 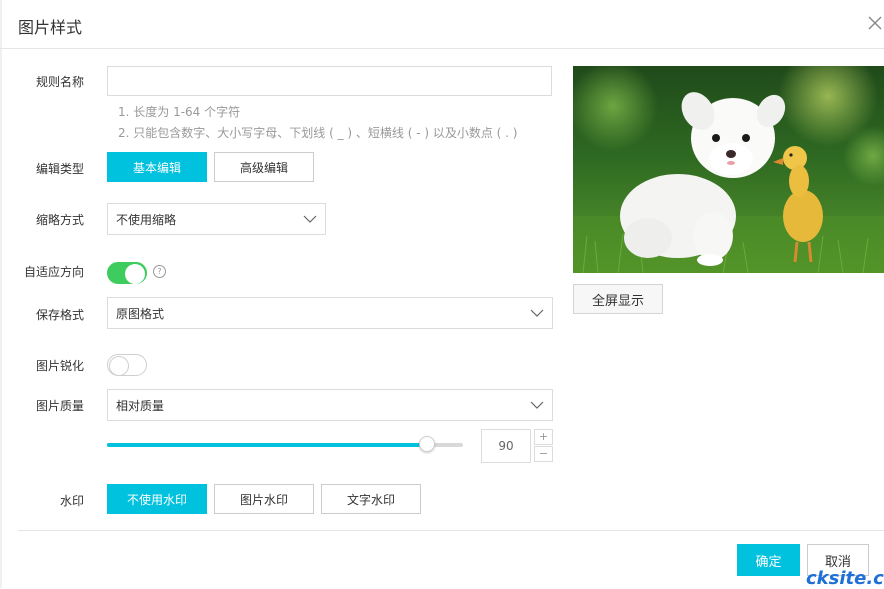 I want to click on resize-select: 不使用缩略, so click(x=216, y=219).